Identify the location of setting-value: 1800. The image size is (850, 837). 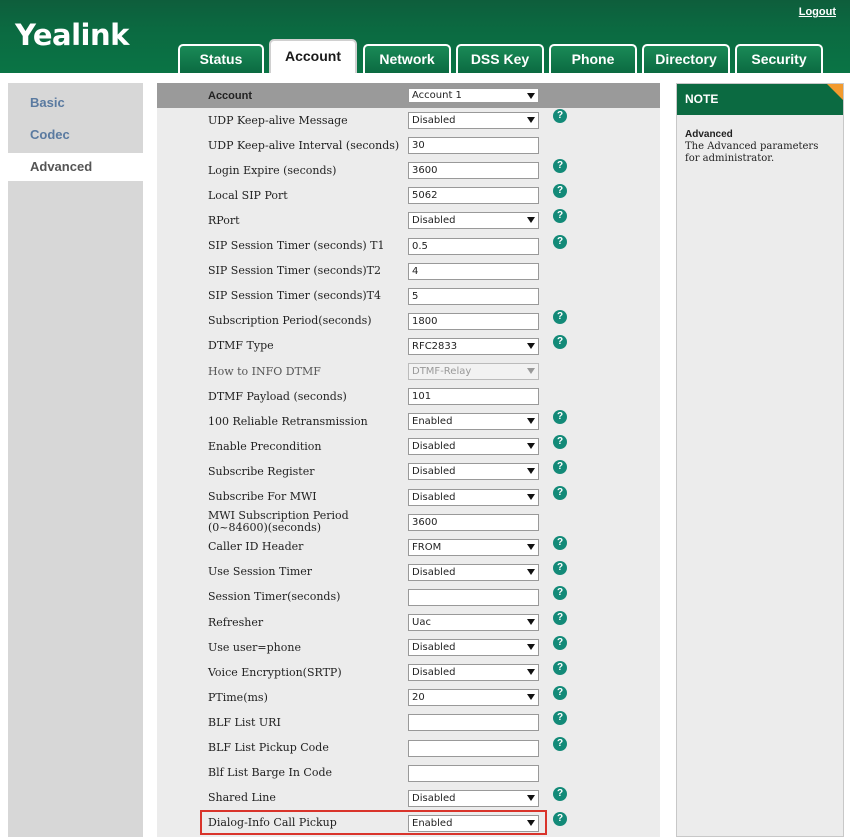
(425, 321).